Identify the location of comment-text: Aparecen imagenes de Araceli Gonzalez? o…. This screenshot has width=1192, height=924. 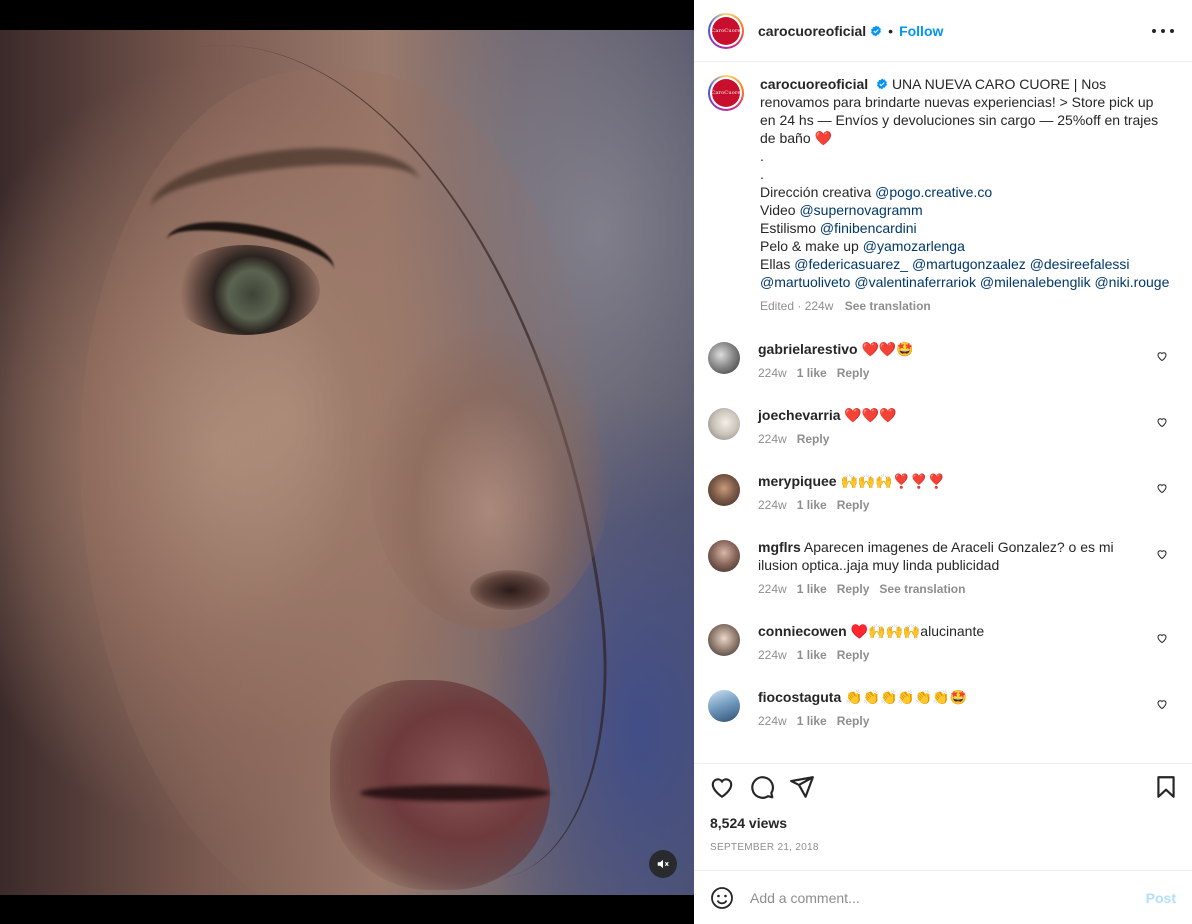
(936, 556).